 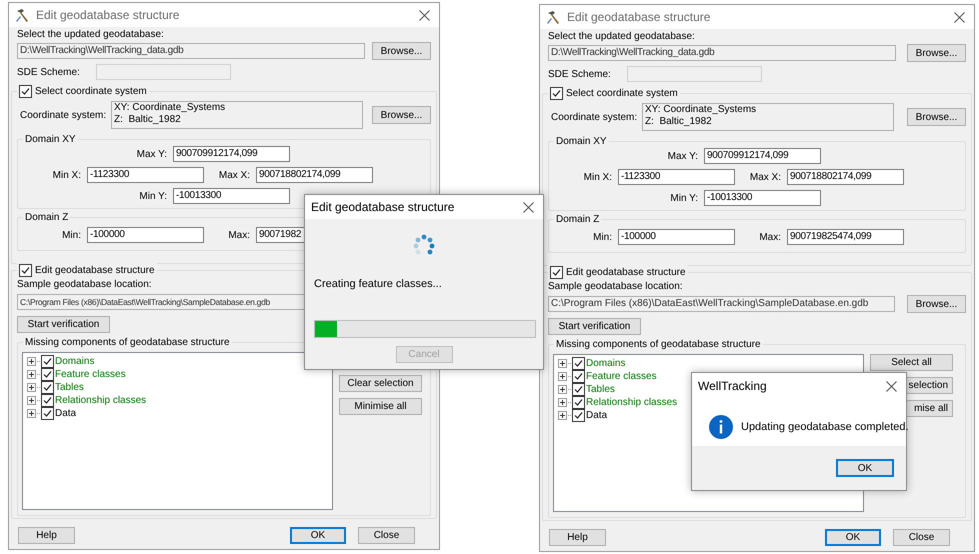 I want to click on field-label: Select the updated geodatabase:, so click(x=91, y=35).